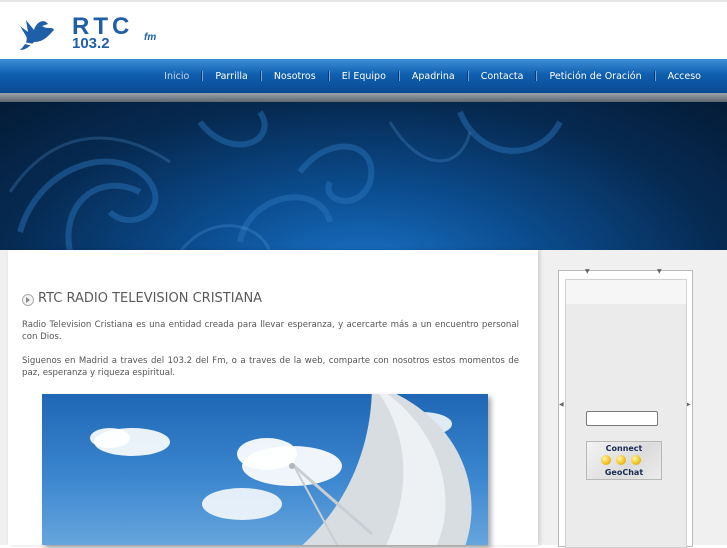 Image resolution: width=727 pixels, height=548 pixels. Describe the element at coordinates (622, 418) in the screenshot. I see `chat-nickname-input` at that location.